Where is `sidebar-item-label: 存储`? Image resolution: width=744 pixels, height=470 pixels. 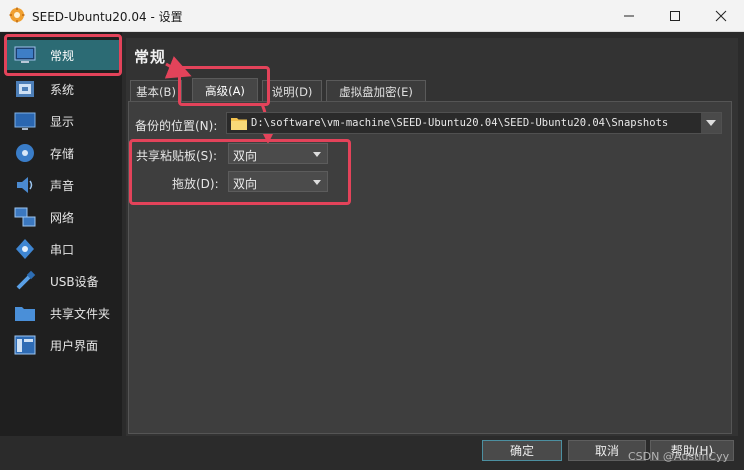
sidebar-item-label: 存储 is located at coordinates (62, 153).